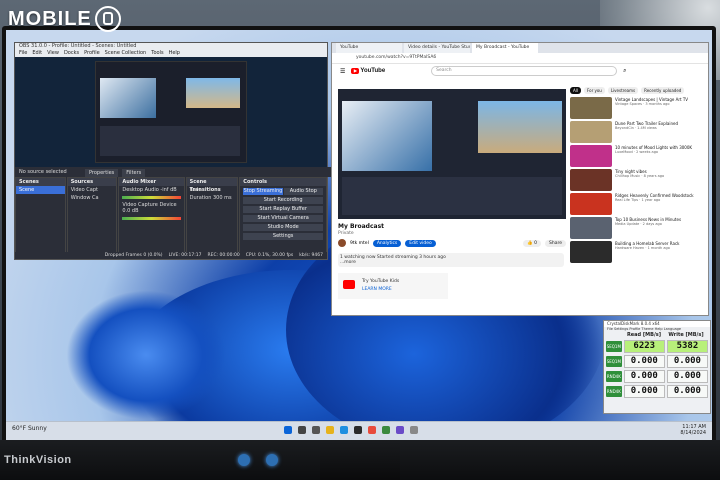 The width and height of the screenshot is (720, 480). What do you see at coordinates (151, 182) in the screenshot?
I see `mixer-title: Audio Mixer` at bounding box center [151, 182].